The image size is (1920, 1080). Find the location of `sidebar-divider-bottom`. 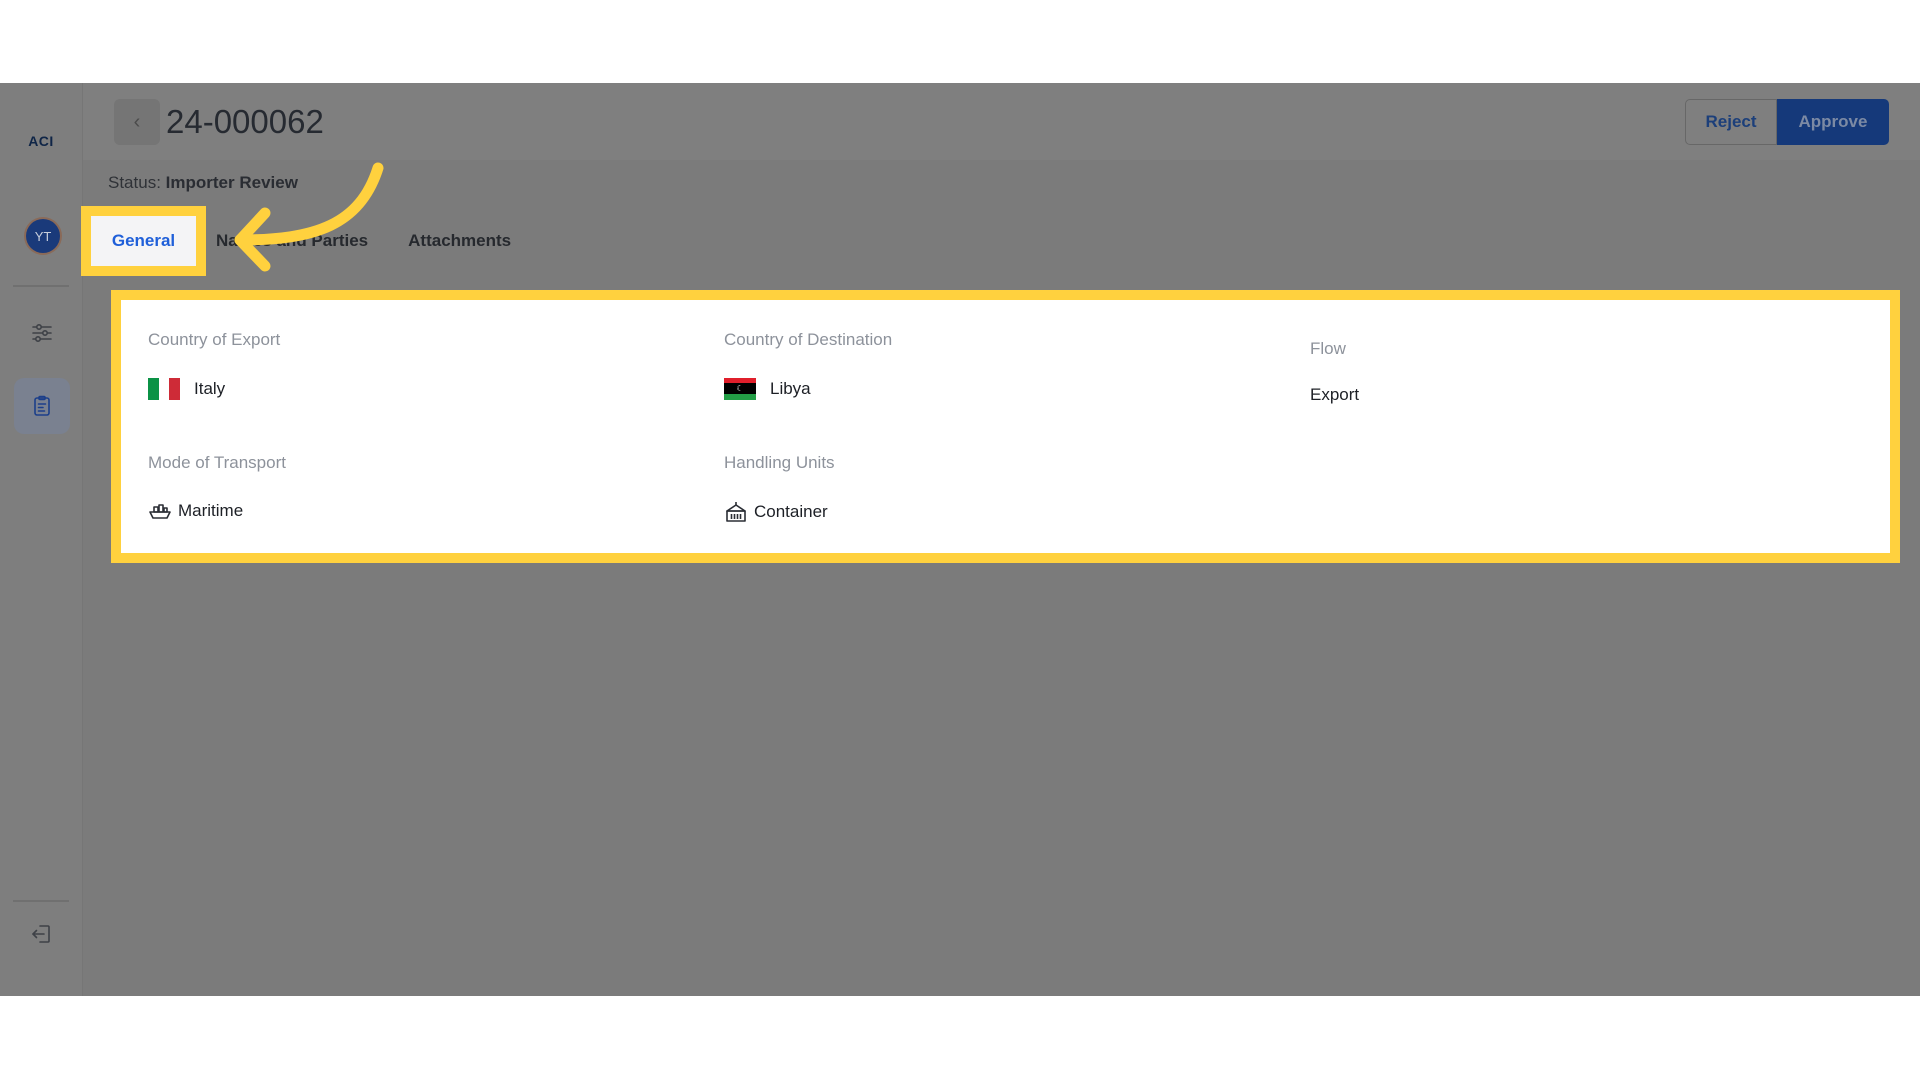

sidebar-divider-bottom is located at coordinates (41, 901).